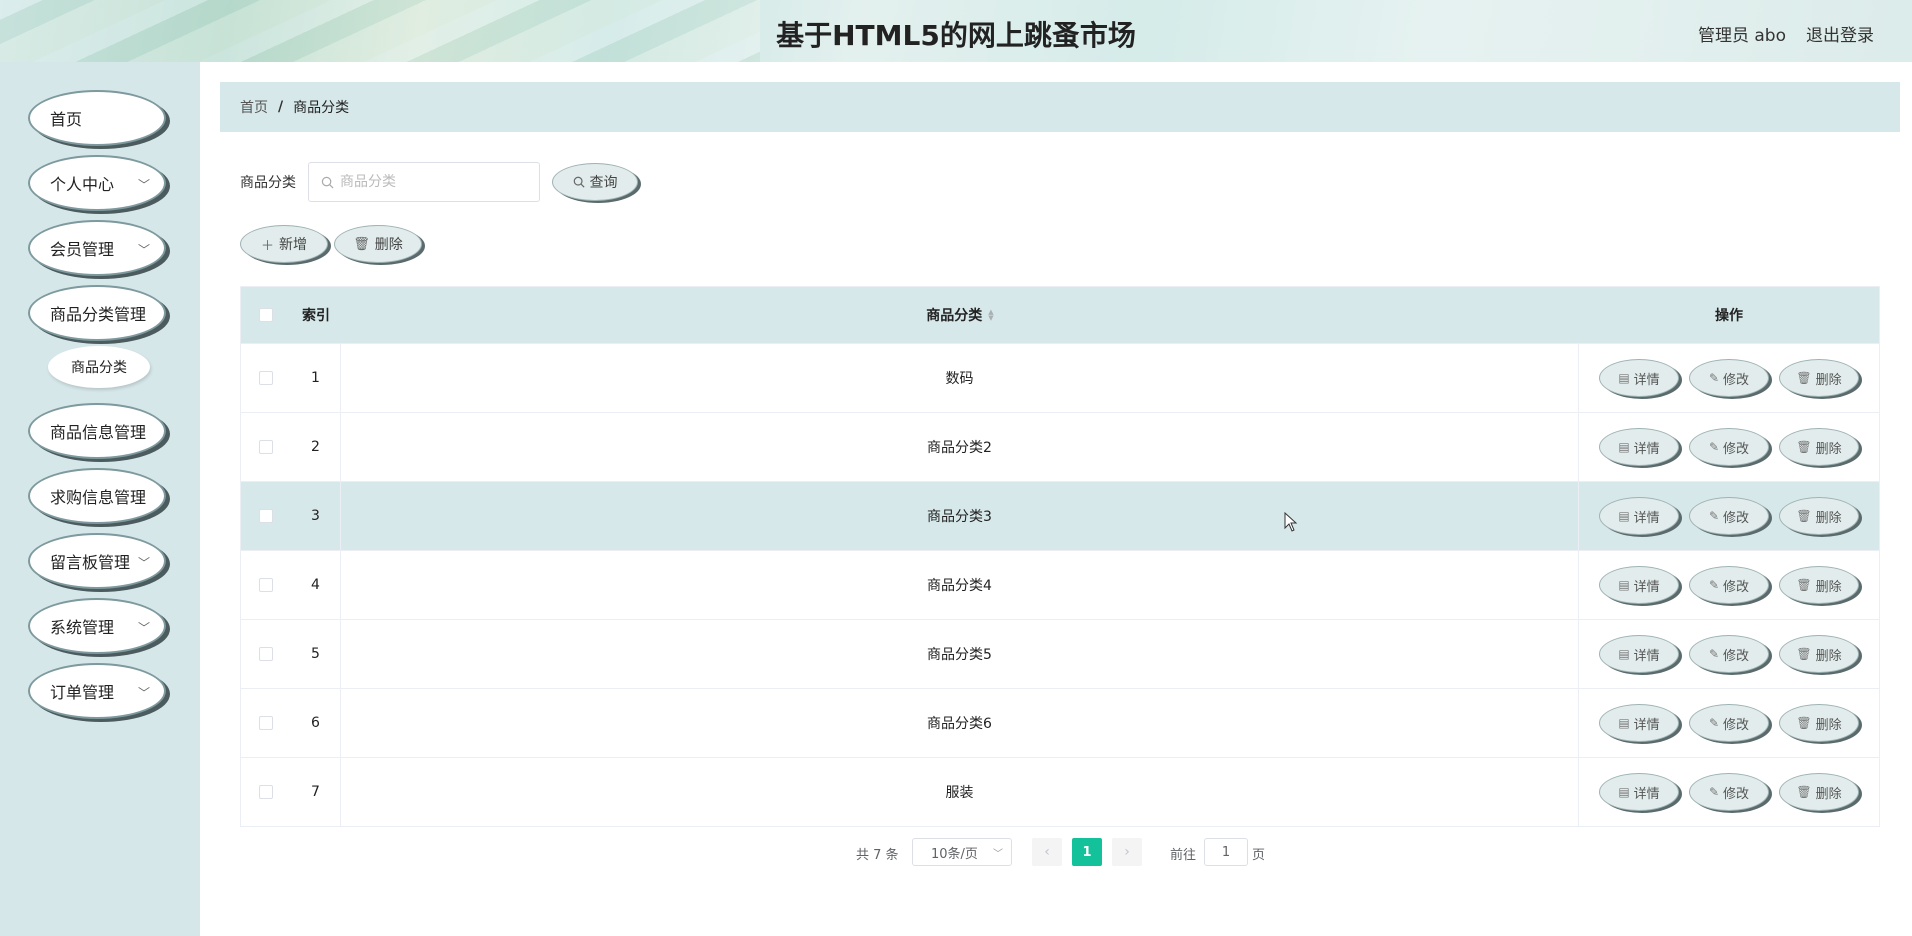  I want to click on column-header-category: 商品分类 ▲ ▼, so click(960, 315).